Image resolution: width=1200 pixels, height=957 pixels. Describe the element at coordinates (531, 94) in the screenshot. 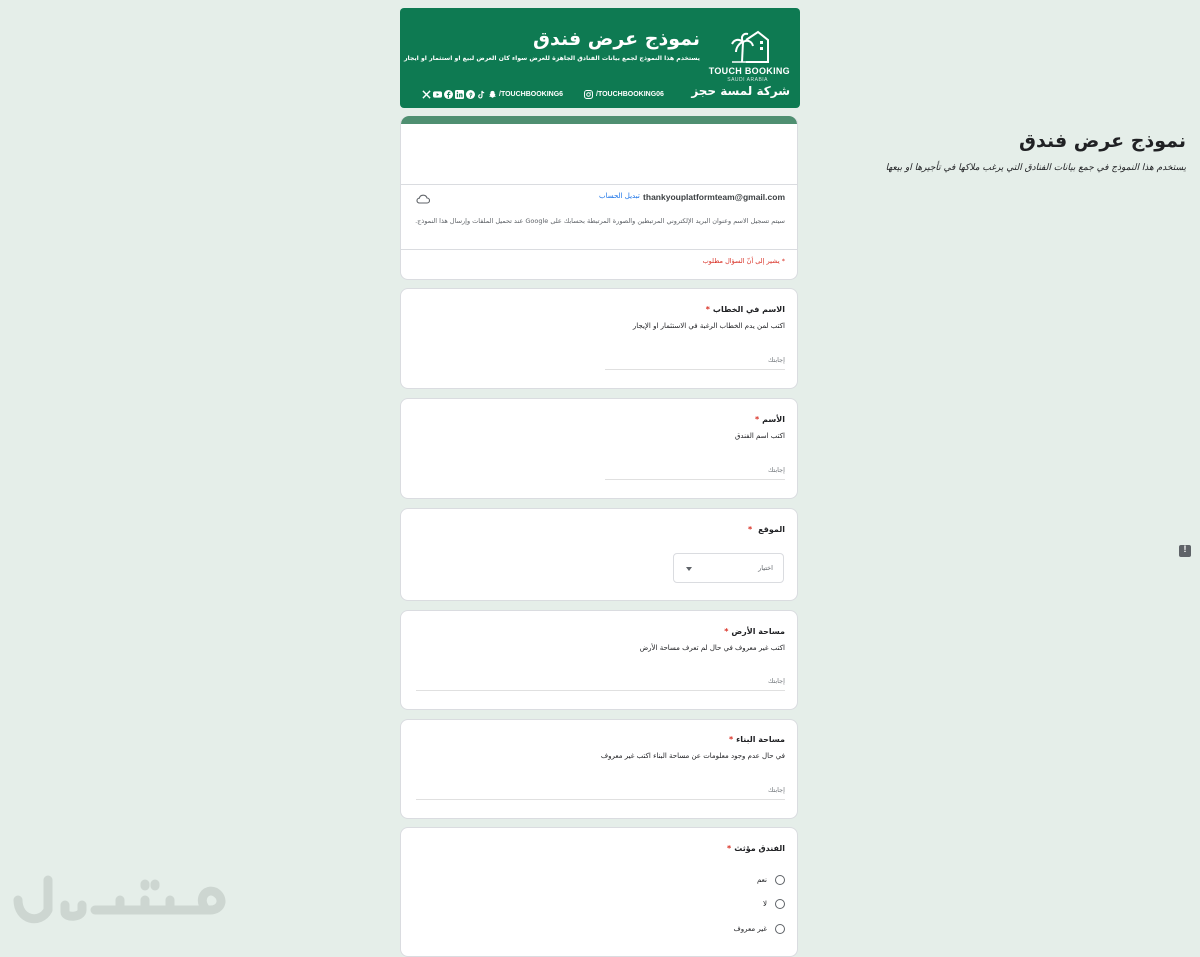

I see `social-handle: /TOUCHBOOKING6` at that location.